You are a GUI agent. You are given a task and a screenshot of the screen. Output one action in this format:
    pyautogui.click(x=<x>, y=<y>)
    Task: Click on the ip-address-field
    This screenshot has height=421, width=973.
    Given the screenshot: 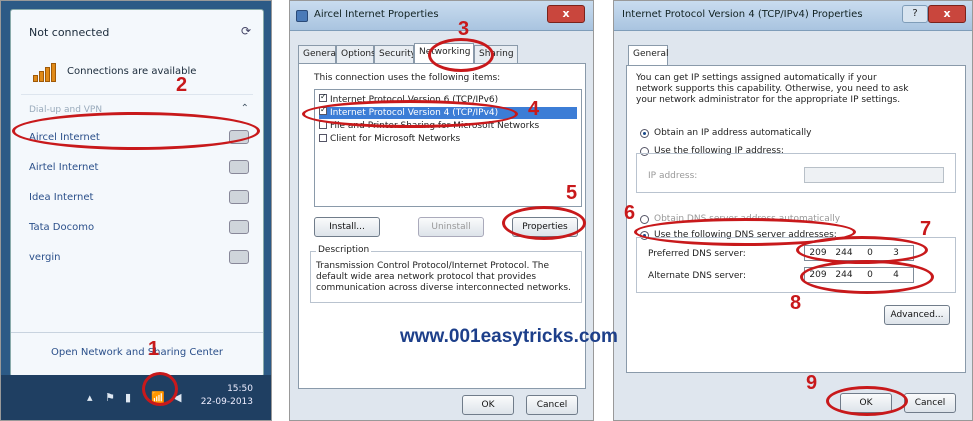 What is the action you would take?
    pyautogui.click(x=874, y=175)
    